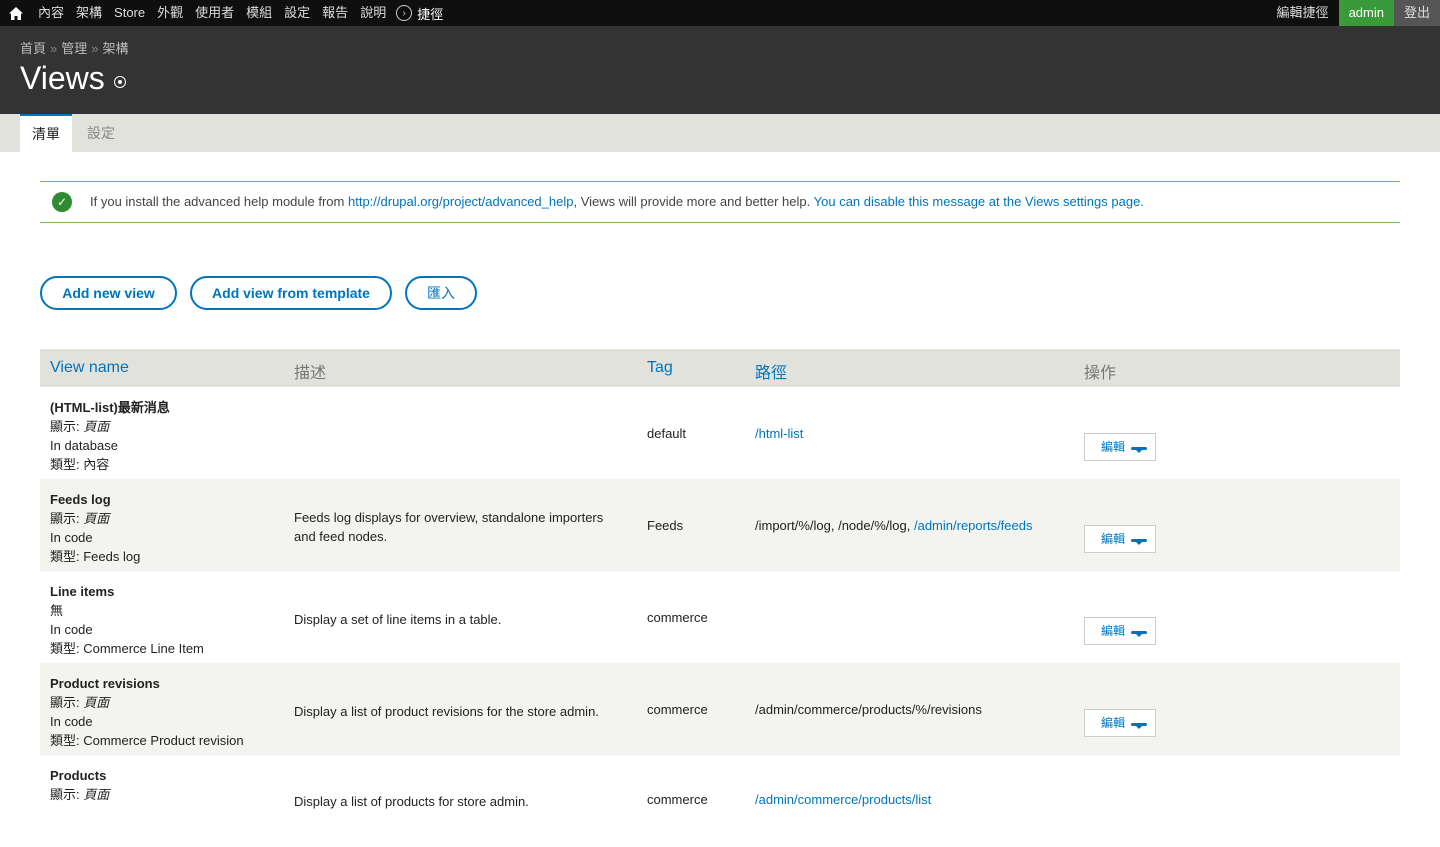 The image size is (1440, 847). Describe the element at coordinates (82, 591) in the screenshot. I see `view-name: Line items` at that location.